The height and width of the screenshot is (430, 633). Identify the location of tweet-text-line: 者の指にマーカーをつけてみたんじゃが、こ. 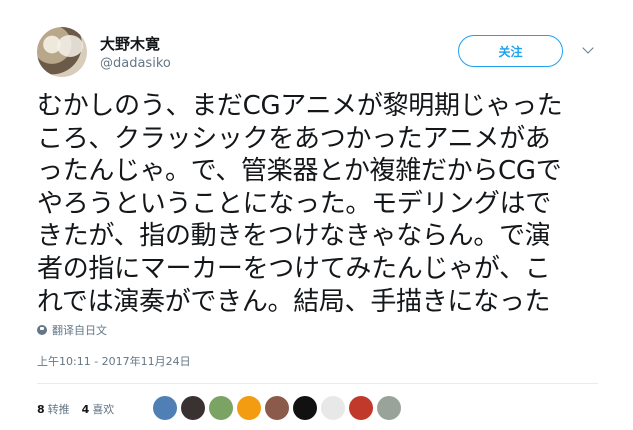
(294, 268).